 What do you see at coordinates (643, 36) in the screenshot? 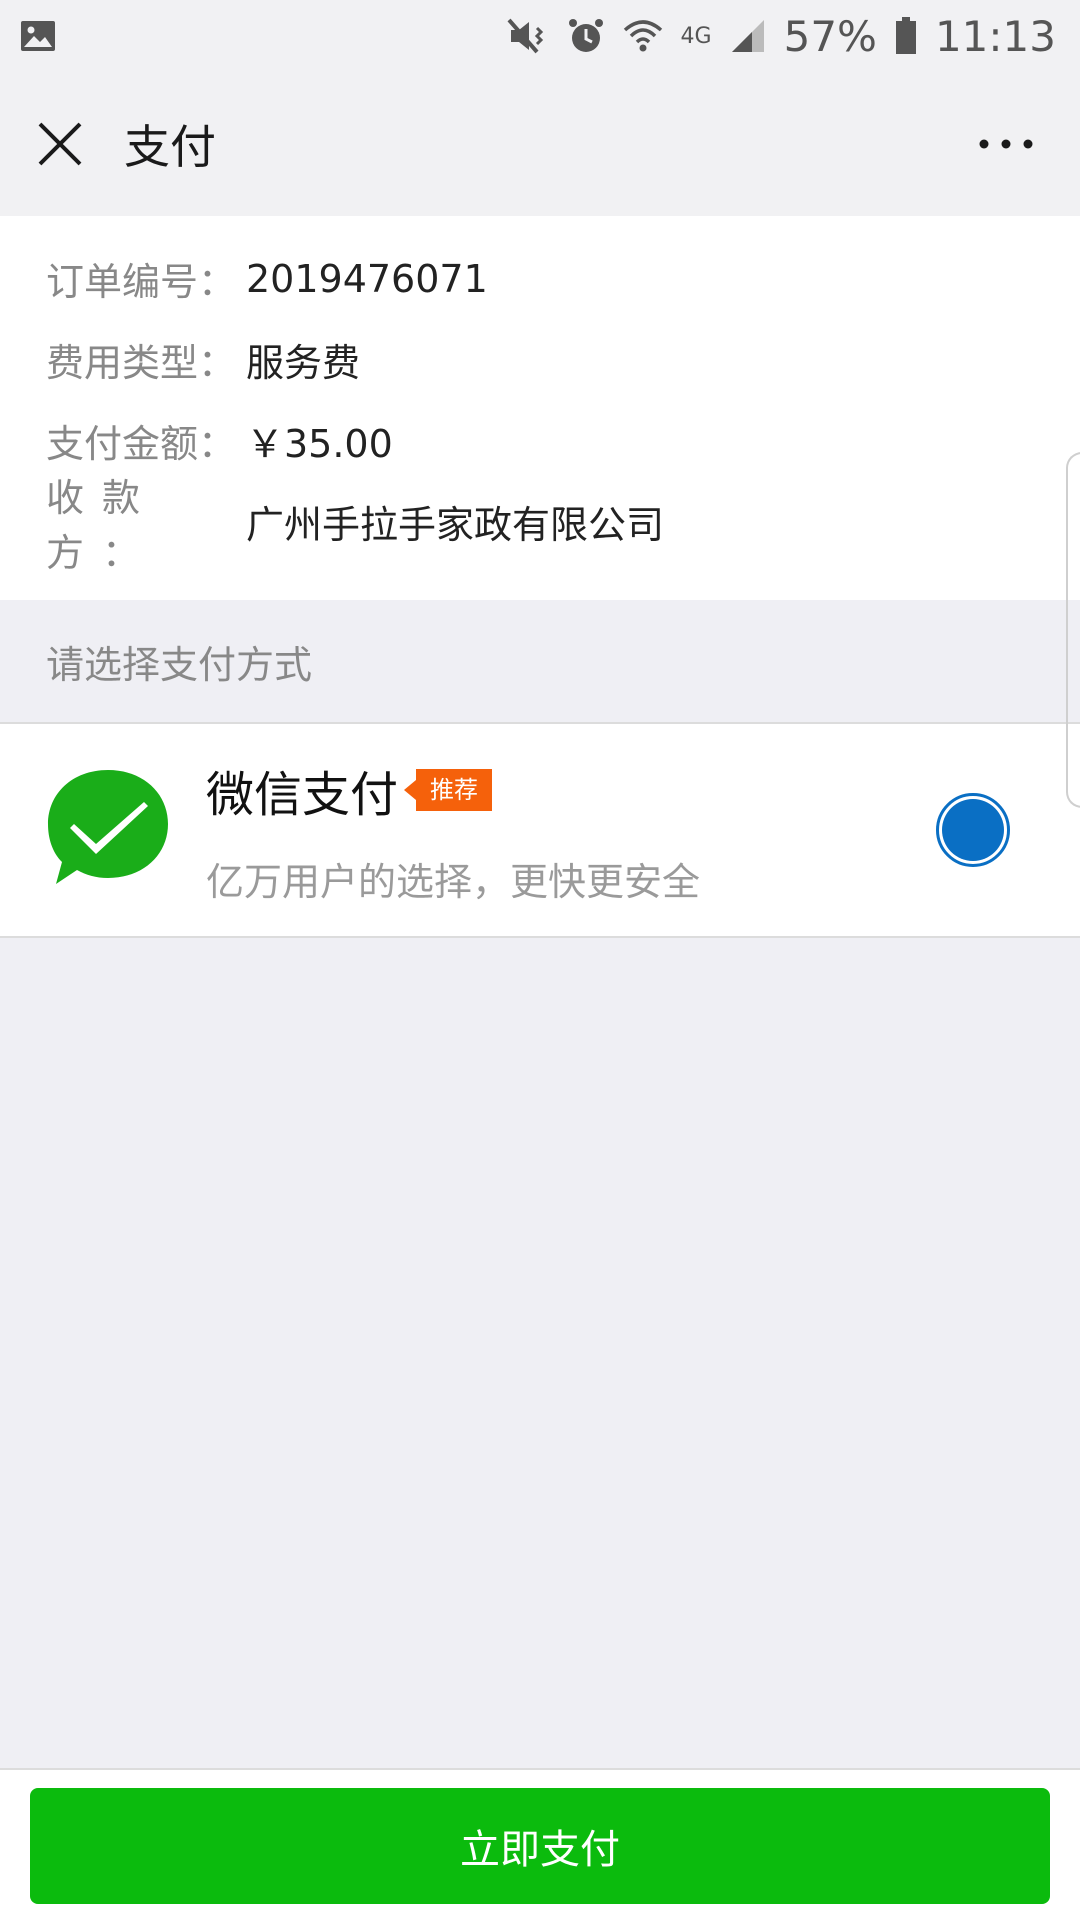
I see `wifi-icon` at bounding box center [643, 36].